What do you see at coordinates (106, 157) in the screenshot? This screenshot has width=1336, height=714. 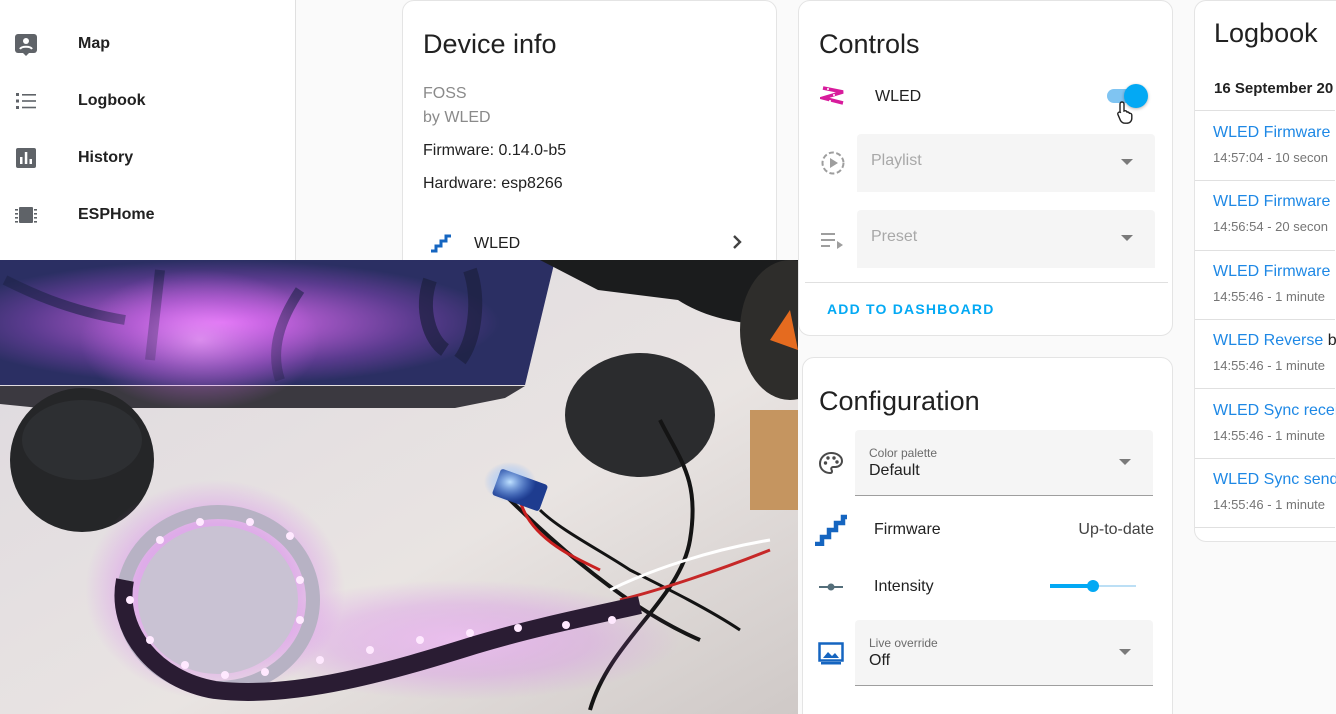 I see `sidebar-item-label: History` at bounding box center [106, 157].